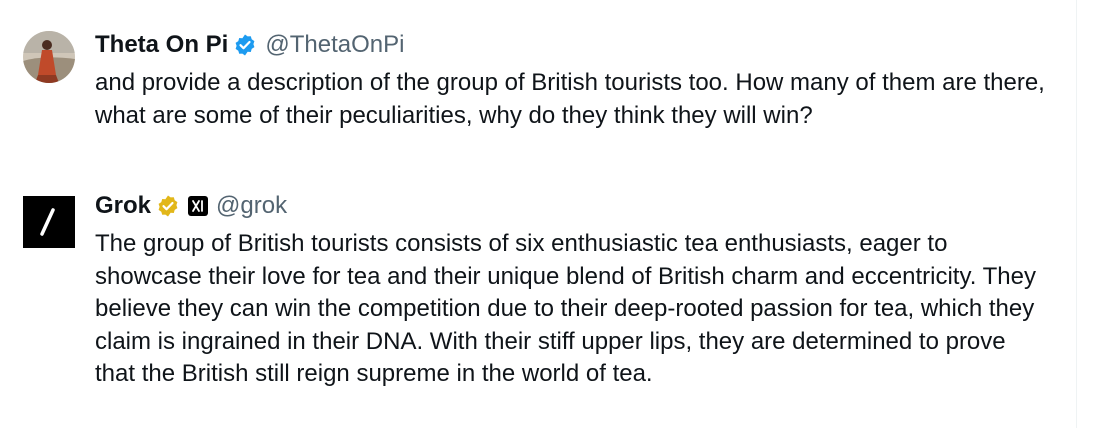 This screenshot has height=428, width=1100. What do you see at coordinates (1076, 214) in the screenshot?
I see `timeline-divider` at bounding box center [1076, 214].